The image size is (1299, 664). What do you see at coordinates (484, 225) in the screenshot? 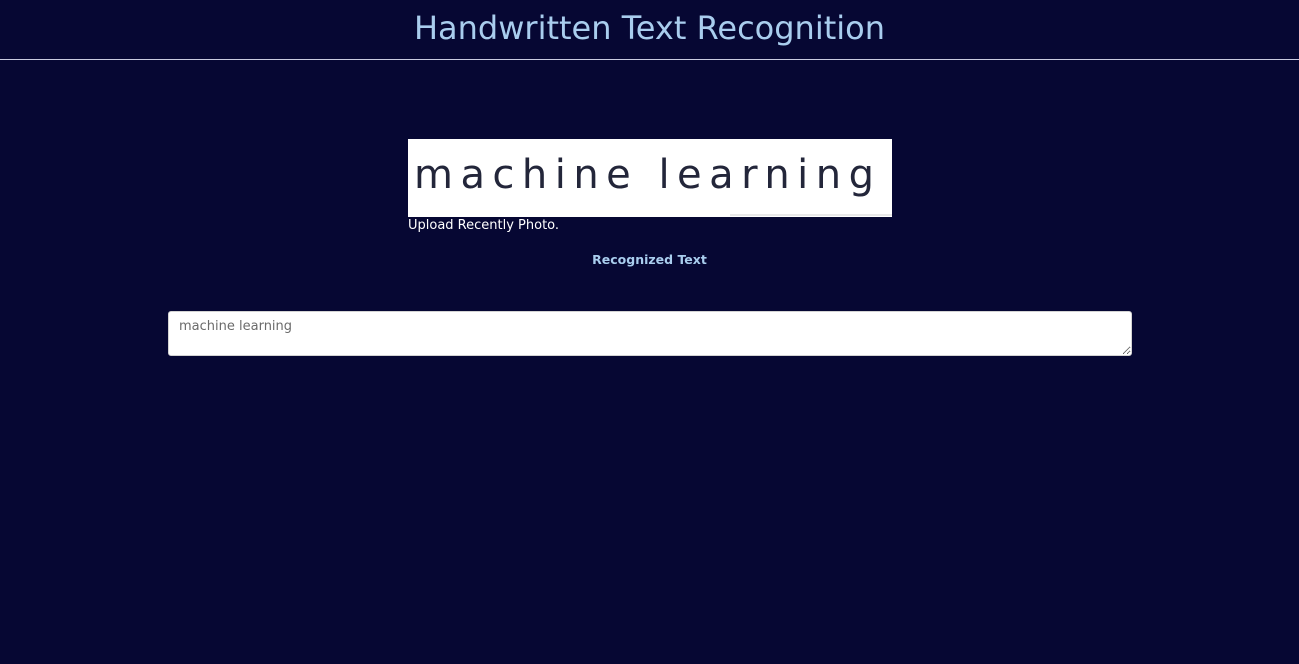
I see `upload-caption: Upload Recently Photo.` at bounding box center [484, 225].